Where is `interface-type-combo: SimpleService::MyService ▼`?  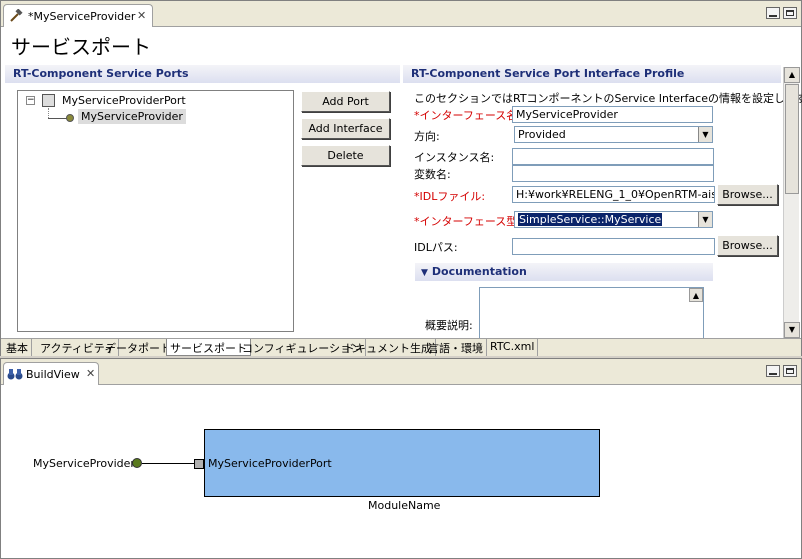
interface-type-combo: SimpleService::MyService ▼ is located at coordinates (613, 219).